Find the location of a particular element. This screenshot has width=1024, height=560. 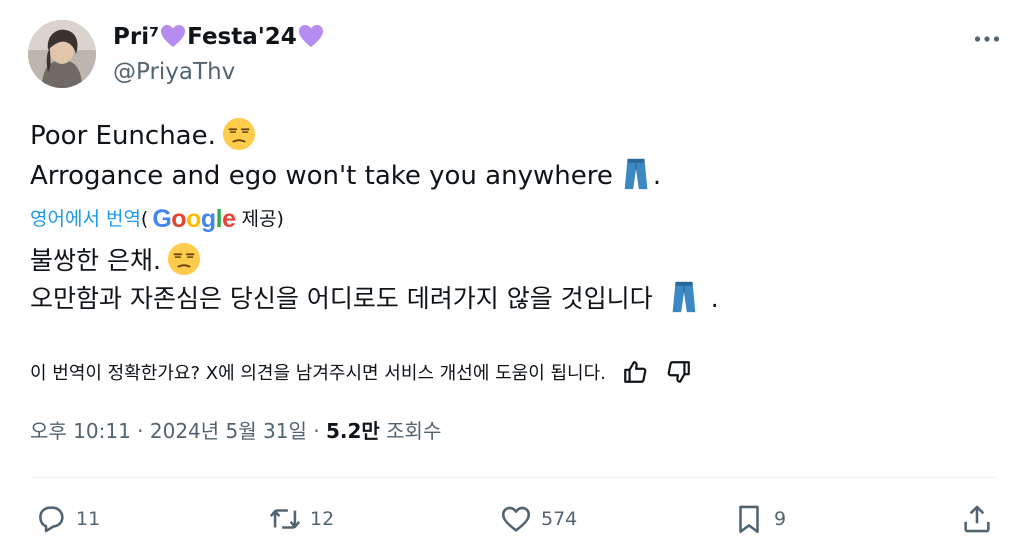

thumbs-down-icon is located at coordinates (678, 372).